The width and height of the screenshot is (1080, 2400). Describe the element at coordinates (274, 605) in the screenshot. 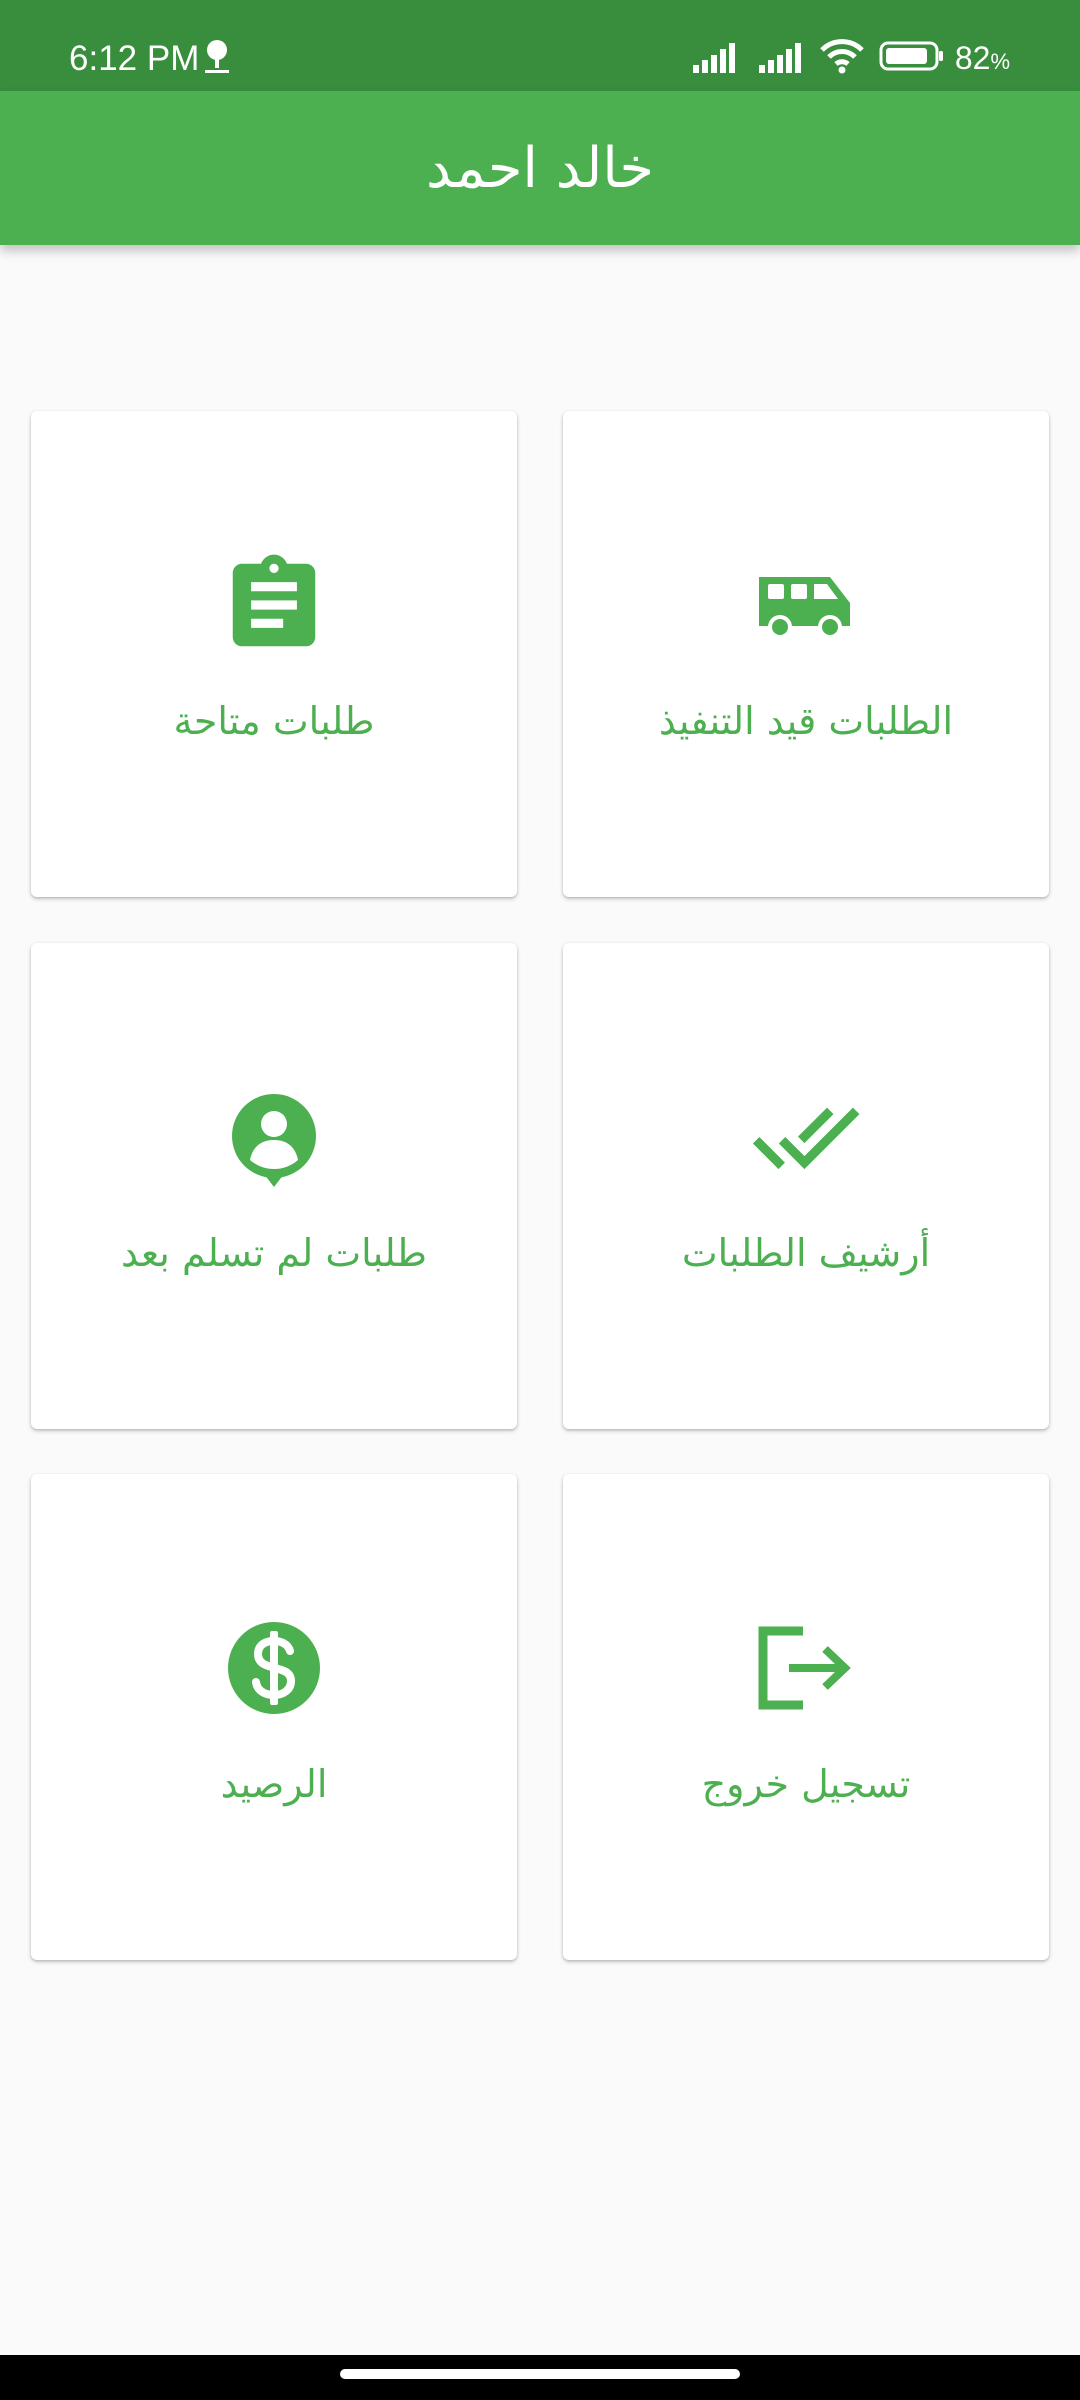

I see `clipboard-icon` at that location.